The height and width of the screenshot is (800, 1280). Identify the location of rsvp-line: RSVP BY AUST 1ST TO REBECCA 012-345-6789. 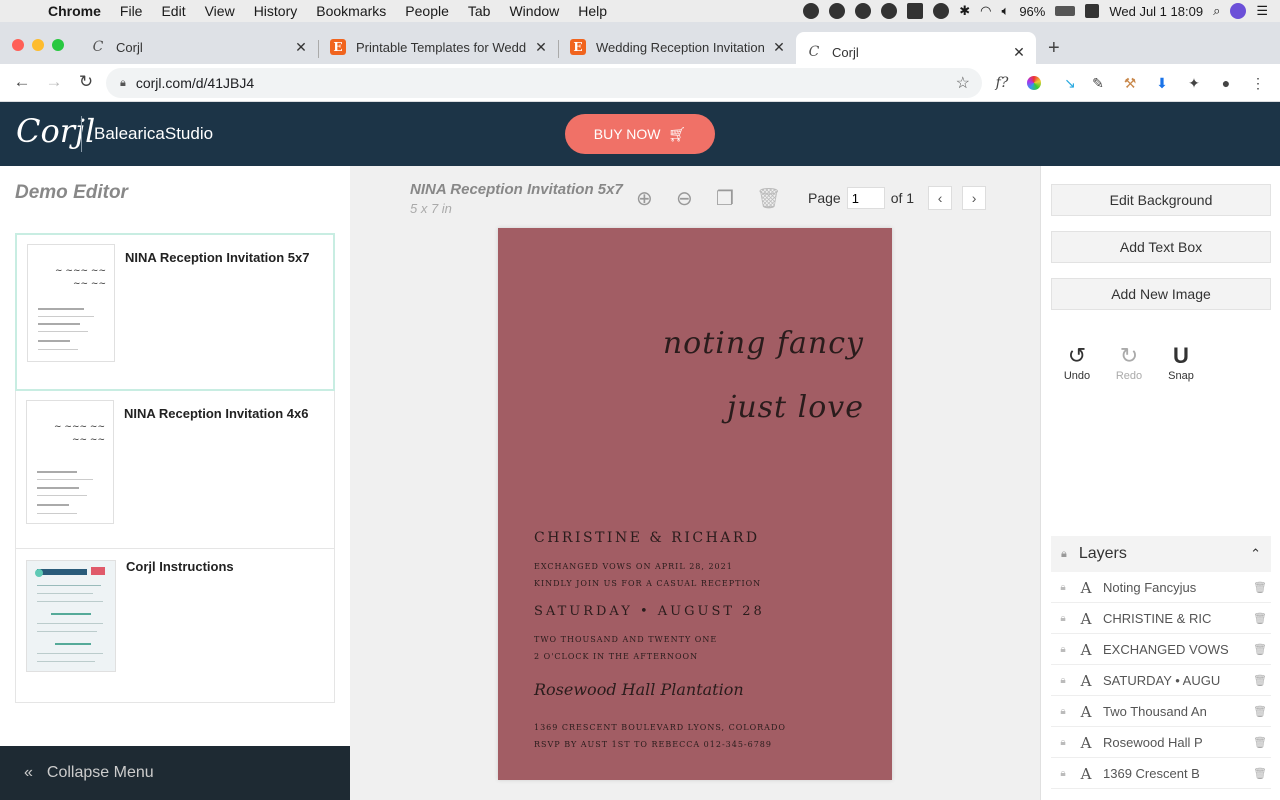
(653, 744).